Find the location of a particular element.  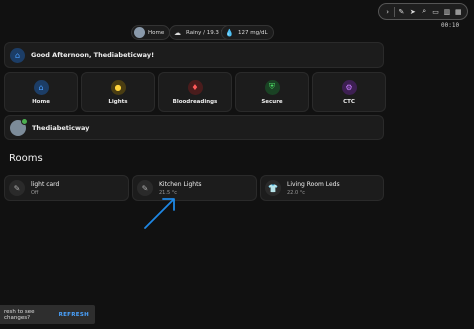

chip-glucose-label: 127 mg/dL is located at coordinates (253, 32).